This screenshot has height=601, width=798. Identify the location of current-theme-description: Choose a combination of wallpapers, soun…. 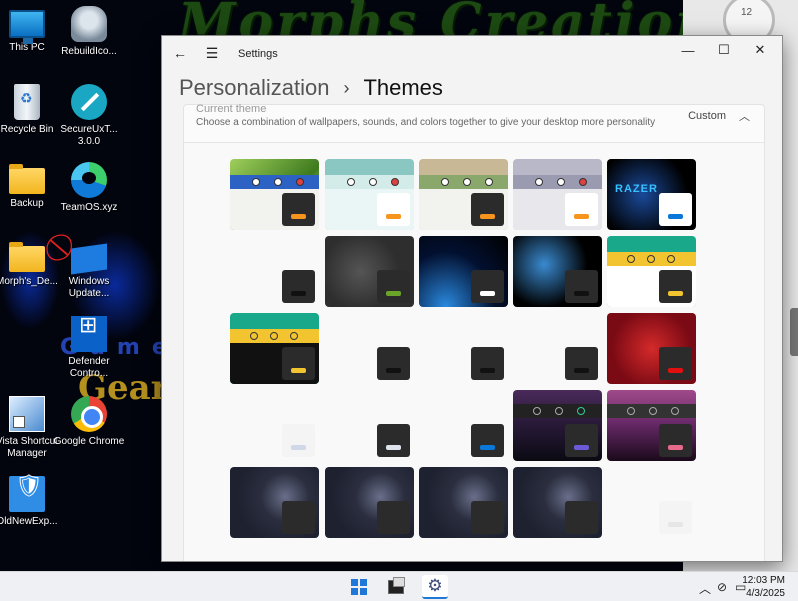
(426, 122).